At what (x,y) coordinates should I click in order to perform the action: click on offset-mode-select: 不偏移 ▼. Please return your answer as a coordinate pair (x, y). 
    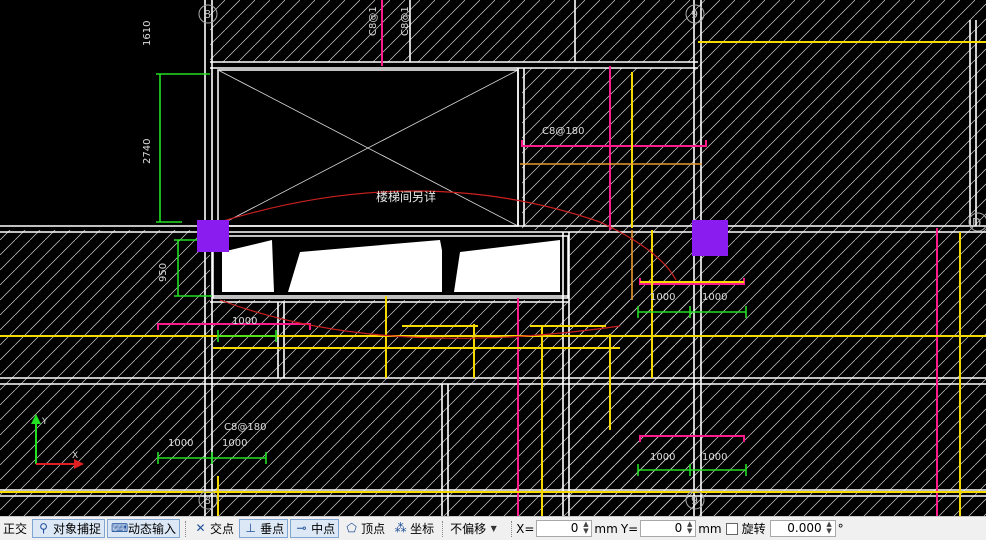
    Looking at the image, I should click on (476, 528).